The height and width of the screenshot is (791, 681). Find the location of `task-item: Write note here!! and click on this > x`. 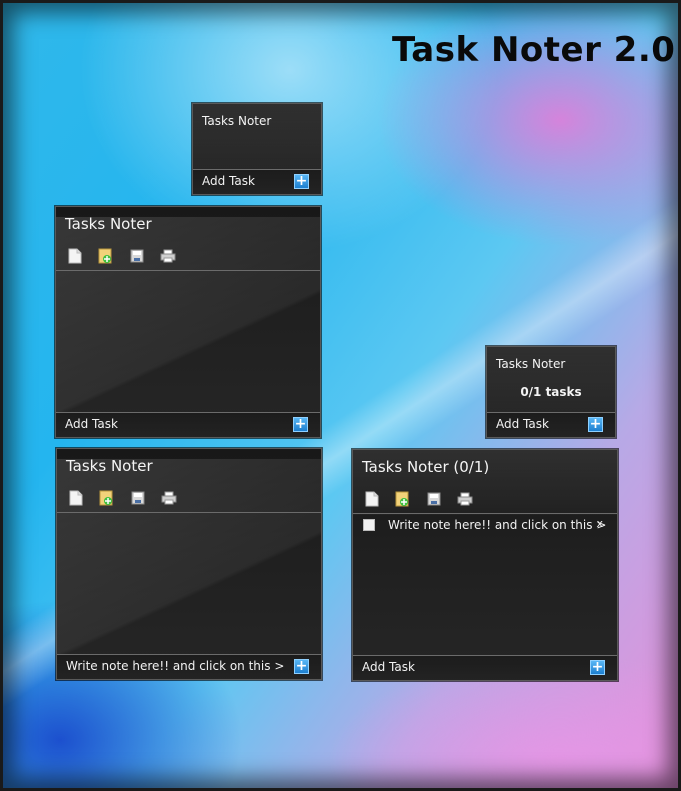

task-item: Write note here!! and click on this > x is located at coordinates (485, 526).